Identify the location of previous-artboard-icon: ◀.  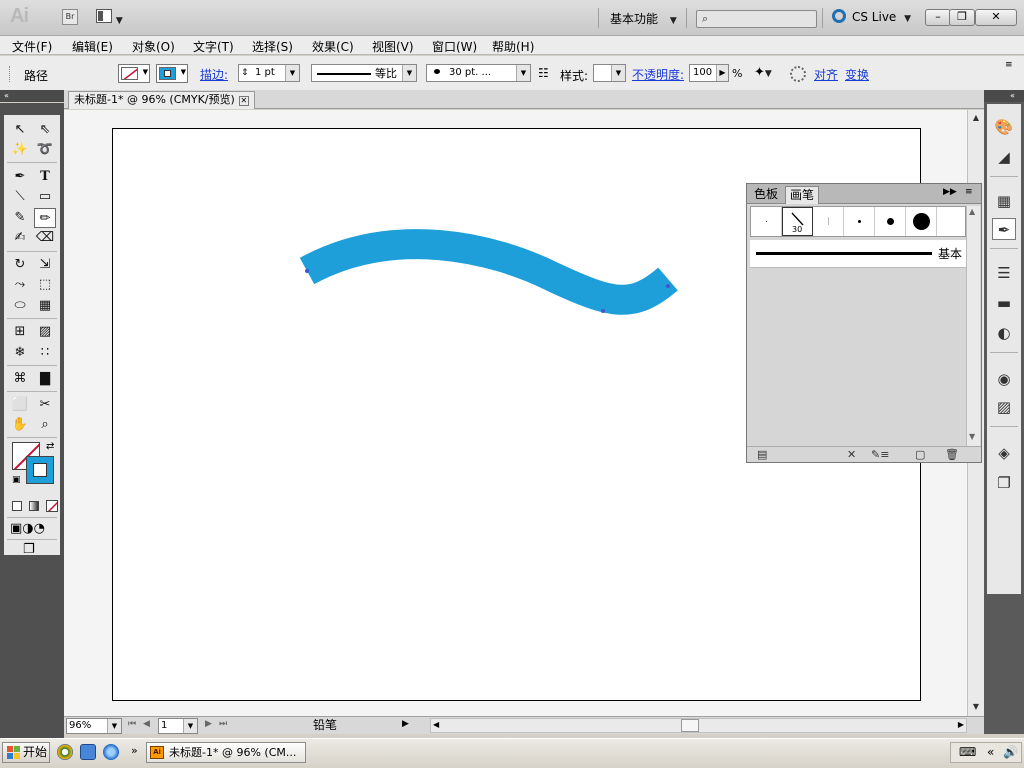
(146, 724).